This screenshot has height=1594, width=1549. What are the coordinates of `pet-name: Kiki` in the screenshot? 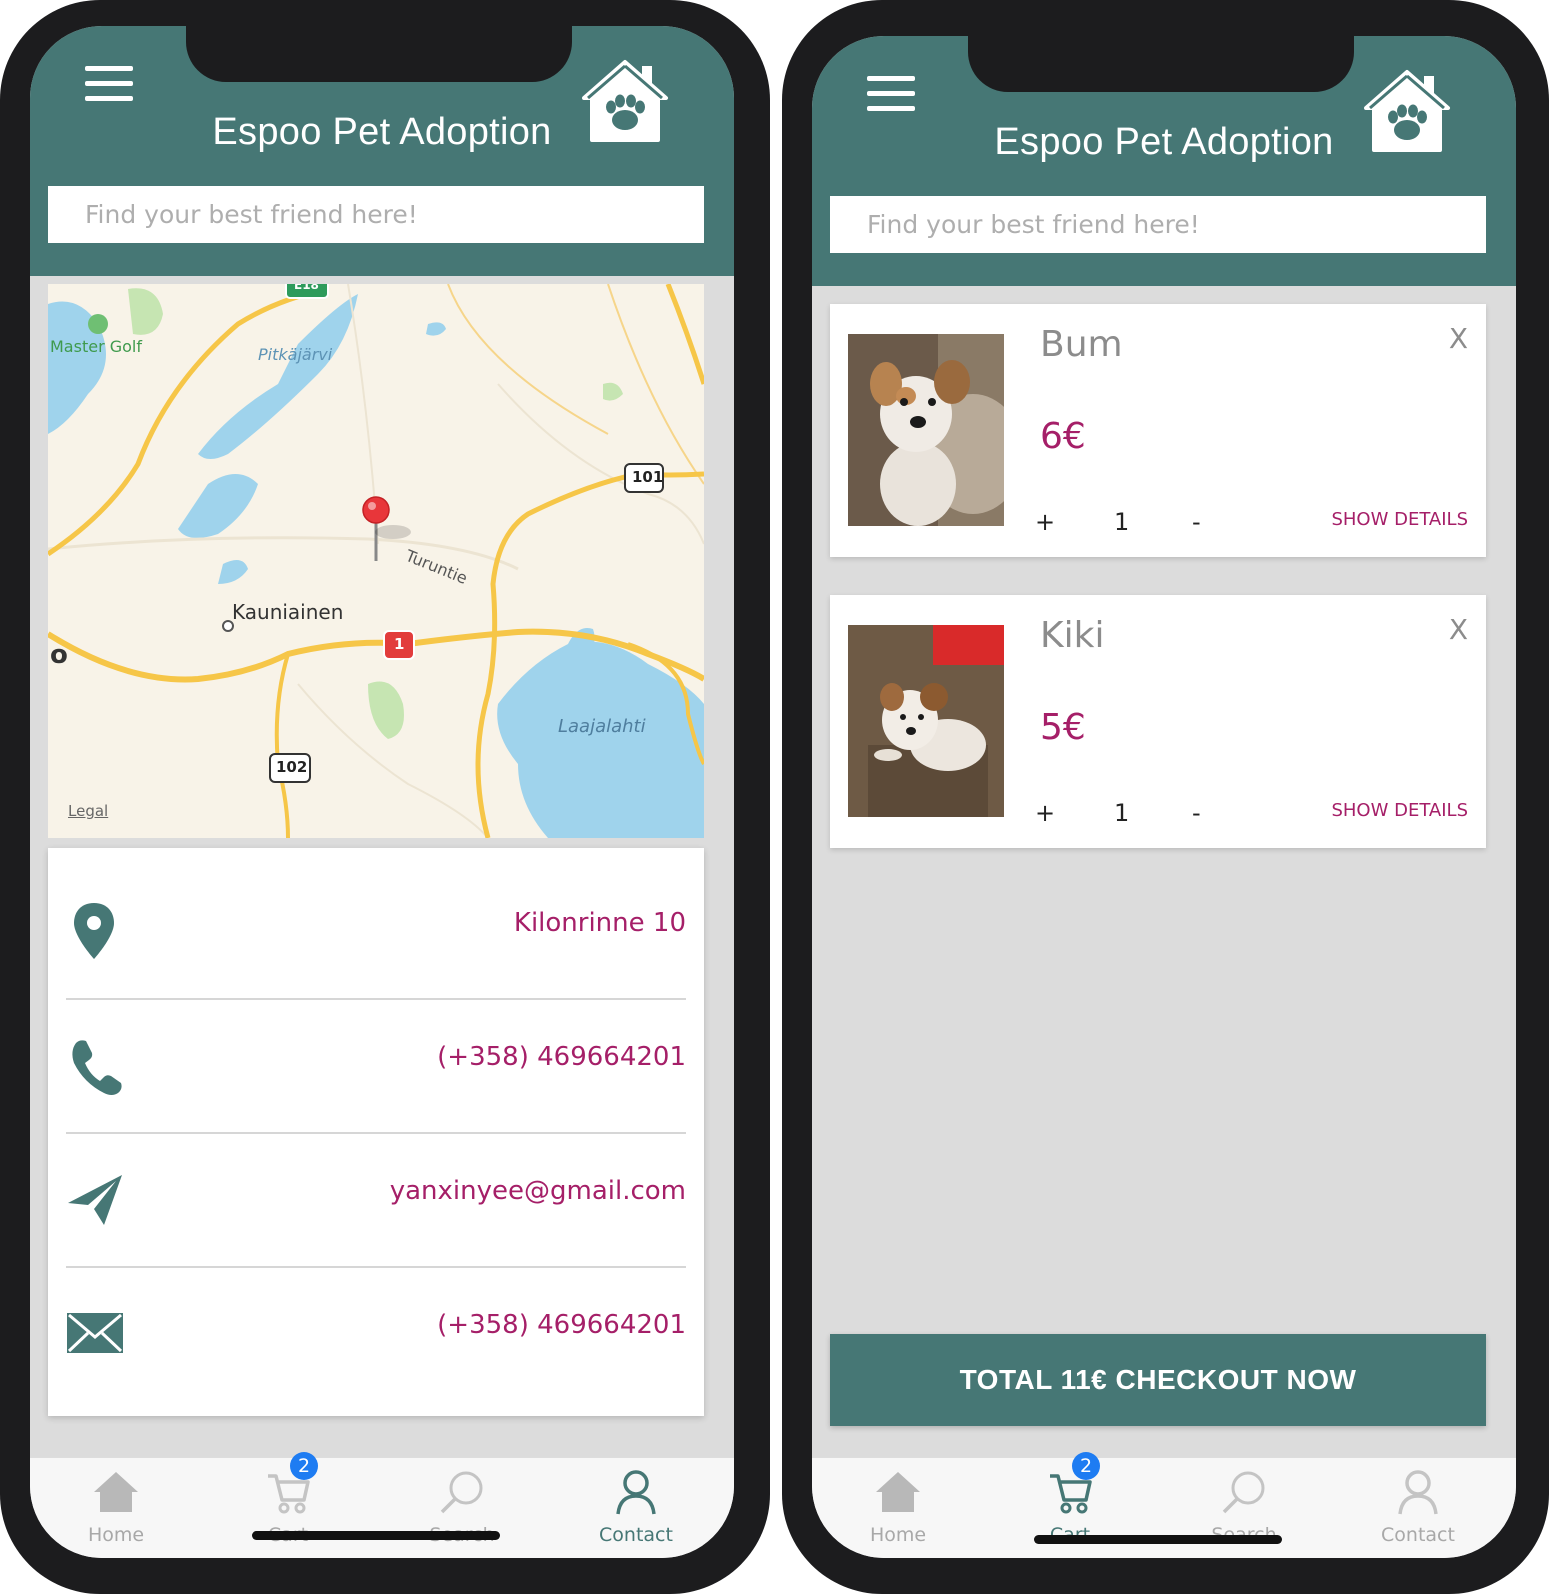 It's located at (1072, 635).